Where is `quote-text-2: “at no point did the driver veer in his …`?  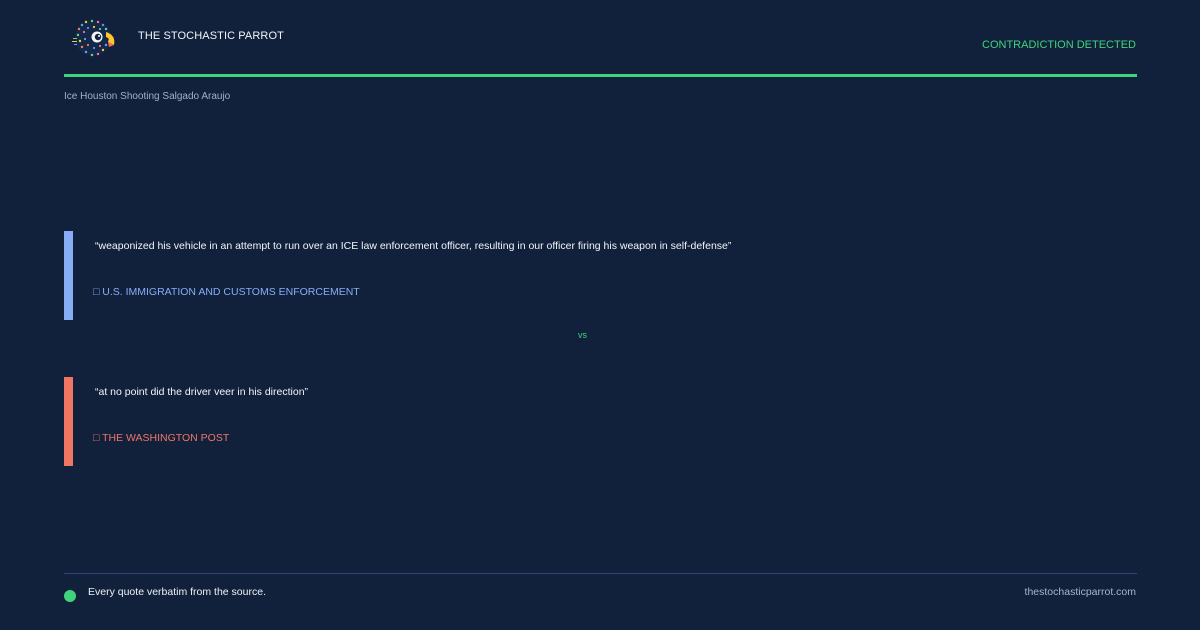
quote-text-2: “at no point did the driver veer in his … is located at coordinates (202, 392).